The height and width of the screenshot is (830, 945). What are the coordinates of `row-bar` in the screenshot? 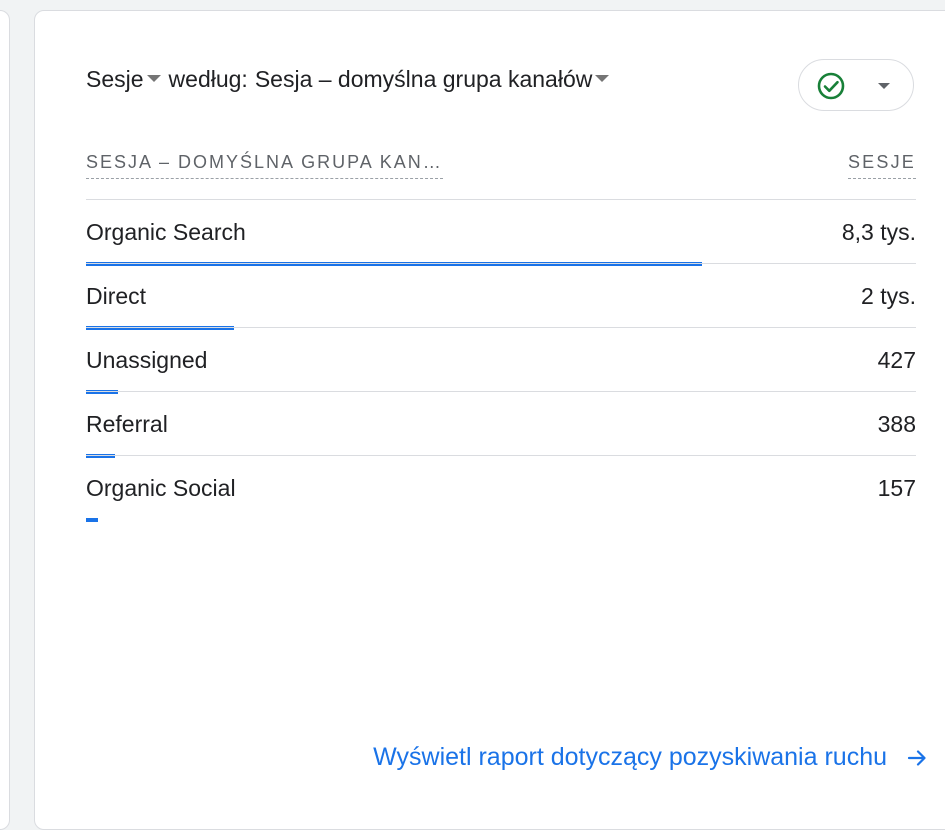 It's located at (92, 520).